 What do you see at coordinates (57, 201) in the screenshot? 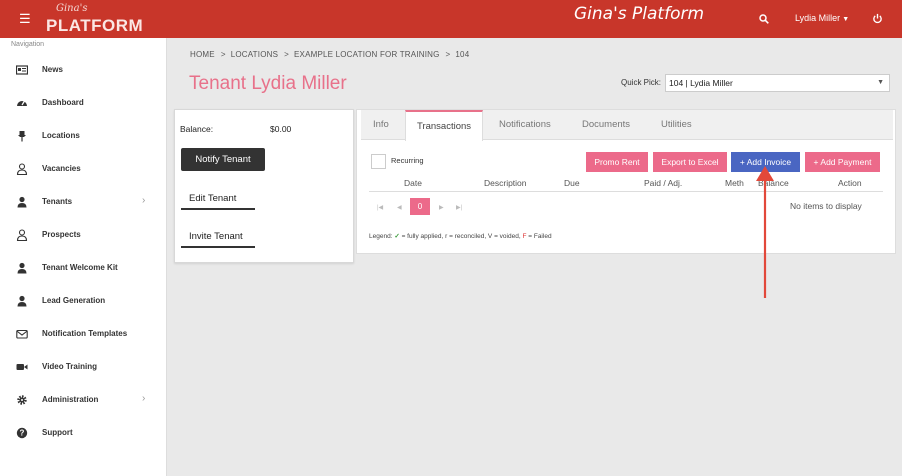
I see `sidebar-item-label: Tenants` at bounding box center [57, 201].